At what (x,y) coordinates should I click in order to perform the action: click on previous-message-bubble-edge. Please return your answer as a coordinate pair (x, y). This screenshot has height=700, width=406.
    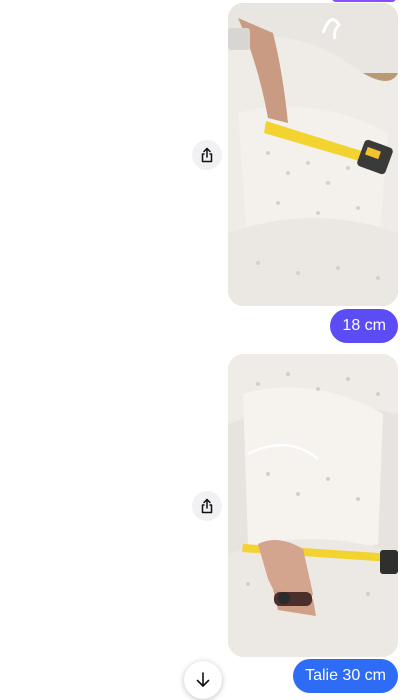
    Looking at the image, I should click on (364, 1).